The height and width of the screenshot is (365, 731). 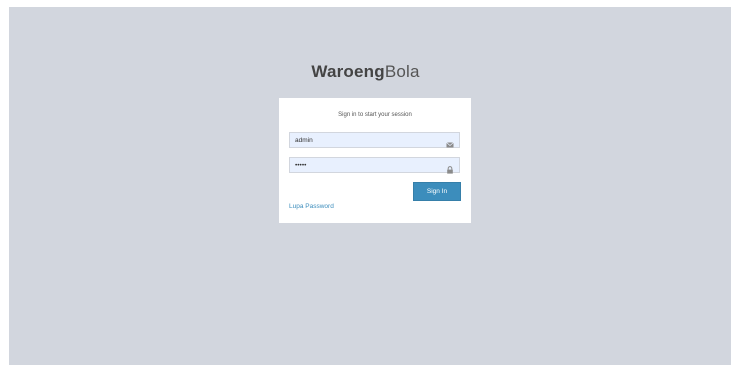 I want to click on password-field, so click(x=374, y=165).